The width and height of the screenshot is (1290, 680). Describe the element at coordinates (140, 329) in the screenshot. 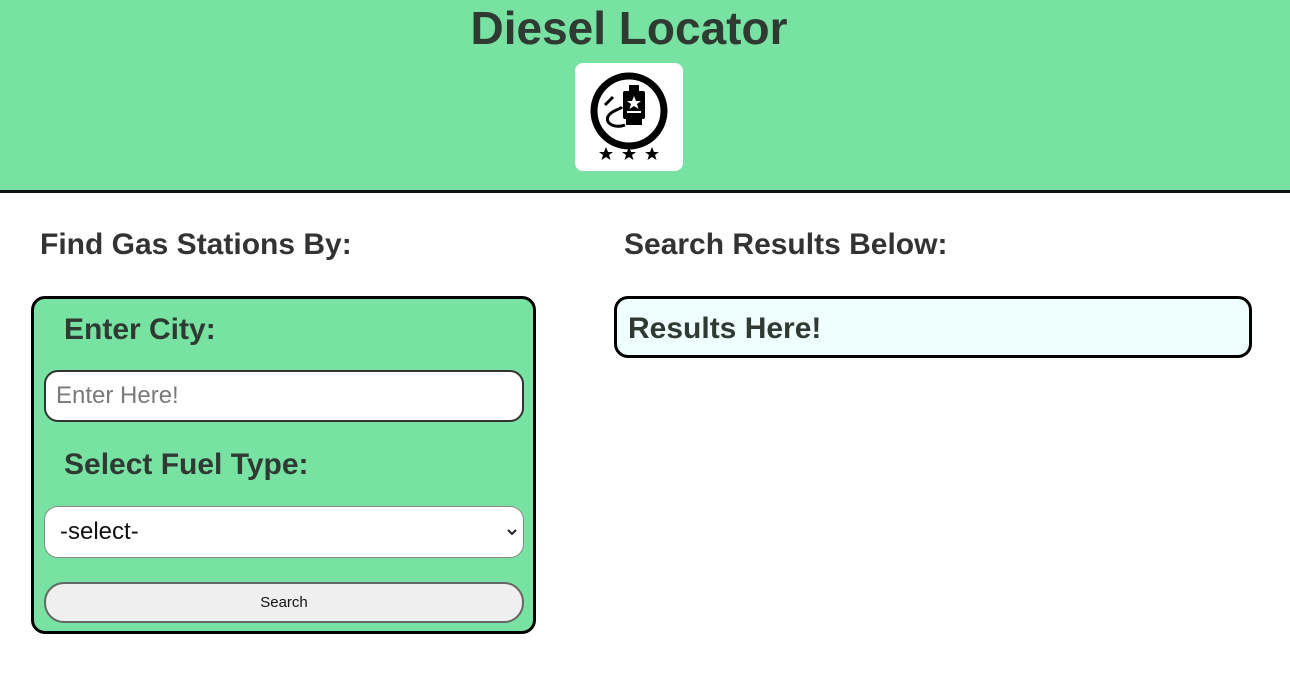

I see `city-label: Enter City:` at that location.